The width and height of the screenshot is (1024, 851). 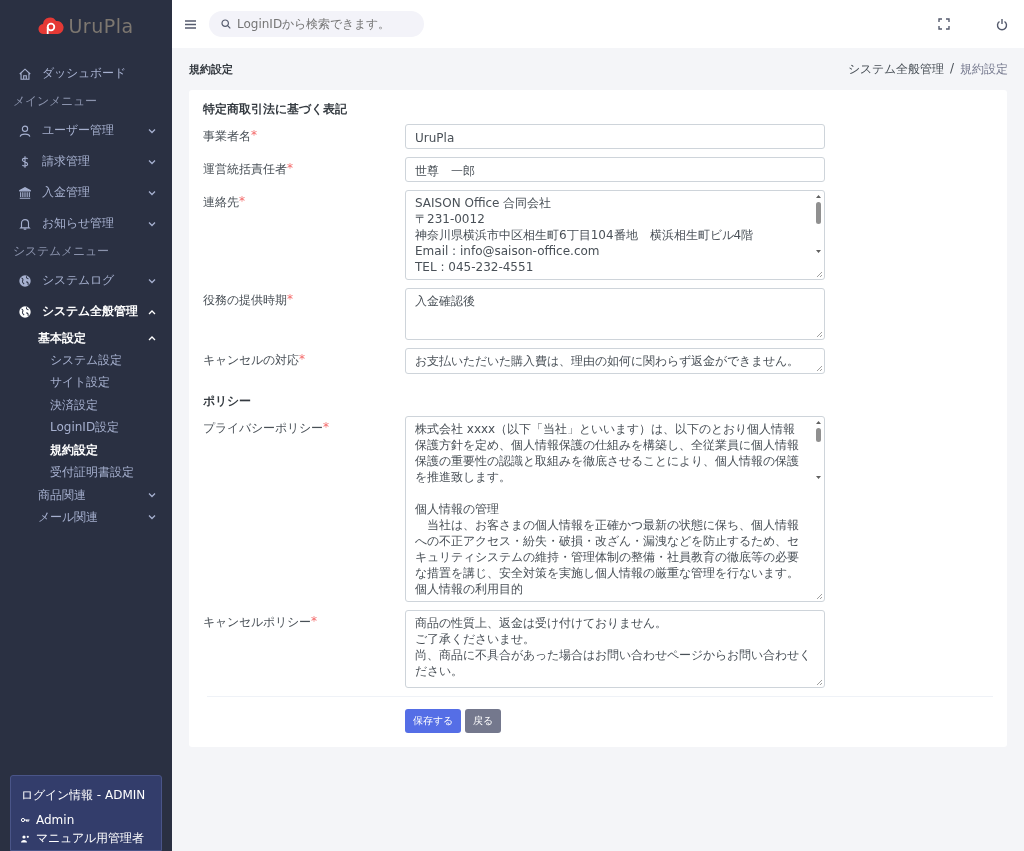 I want to click on field-label: 運営統括責任者, so click(x=245, y=169).